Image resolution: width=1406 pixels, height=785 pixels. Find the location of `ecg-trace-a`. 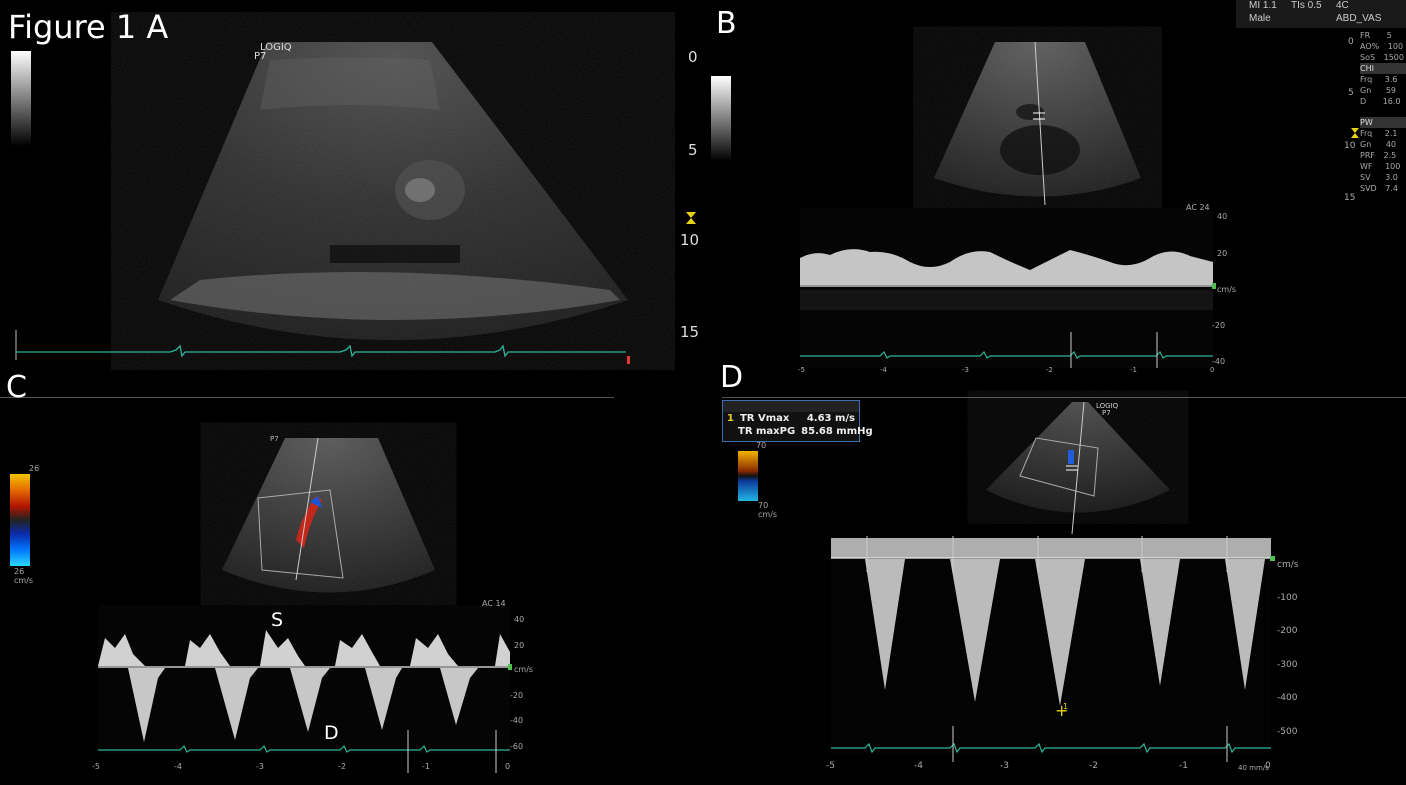

ecg-trace-a is located at coordinates (321, 351).